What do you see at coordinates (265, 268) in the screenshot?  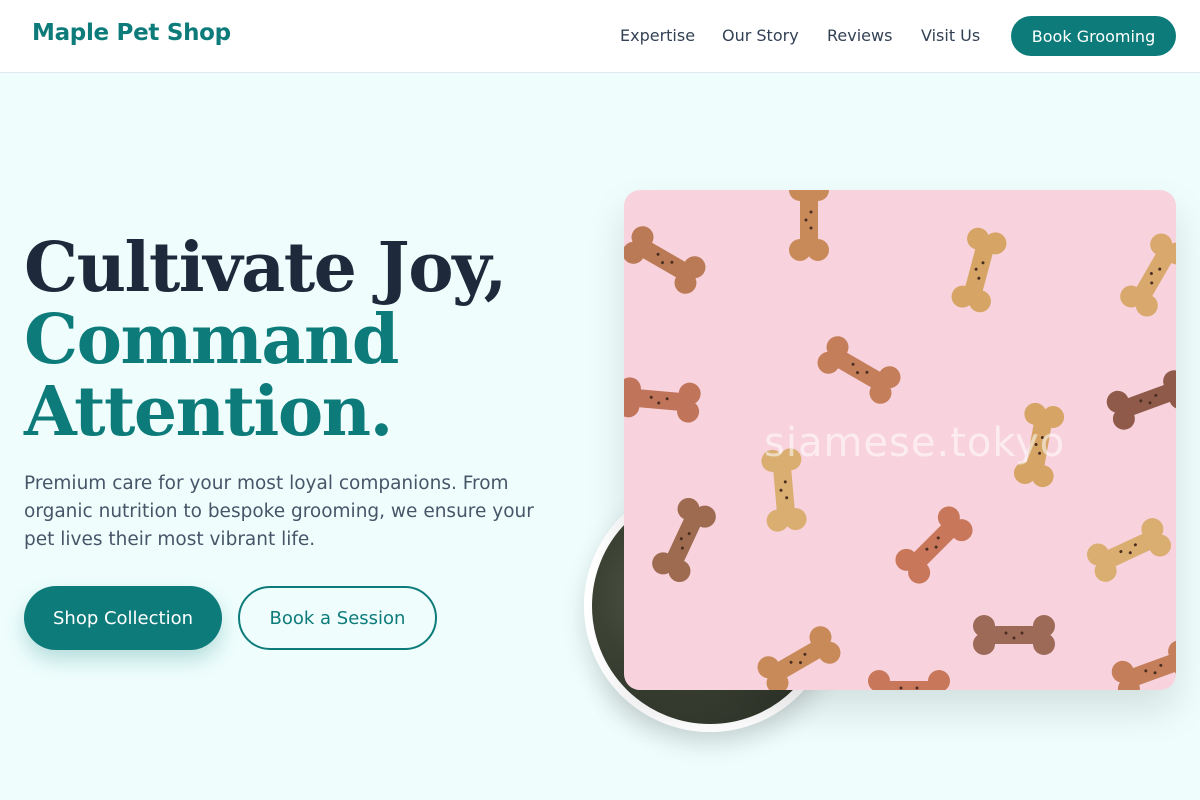 I see `headline-line-1: Cultivate Joy,` at bounding box center [265, 268].